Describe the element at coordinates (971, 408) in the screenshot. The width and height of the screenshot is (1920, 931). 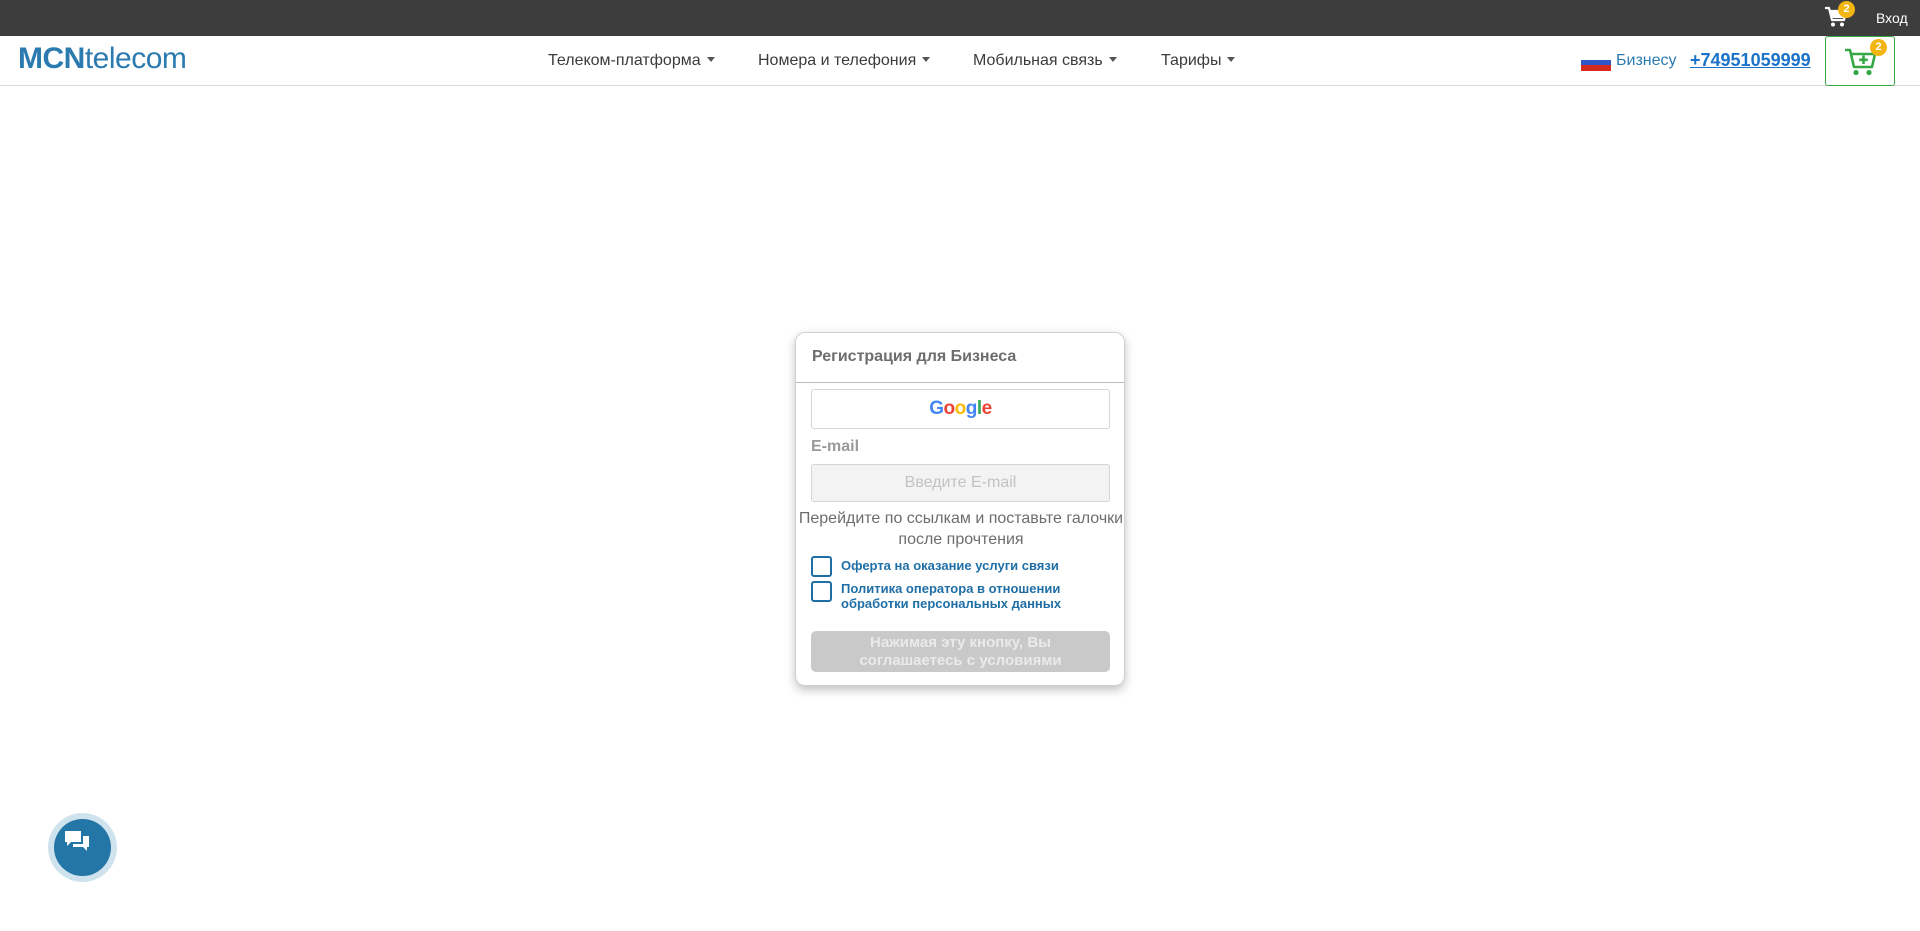
I see `google-letter: g` at that location.